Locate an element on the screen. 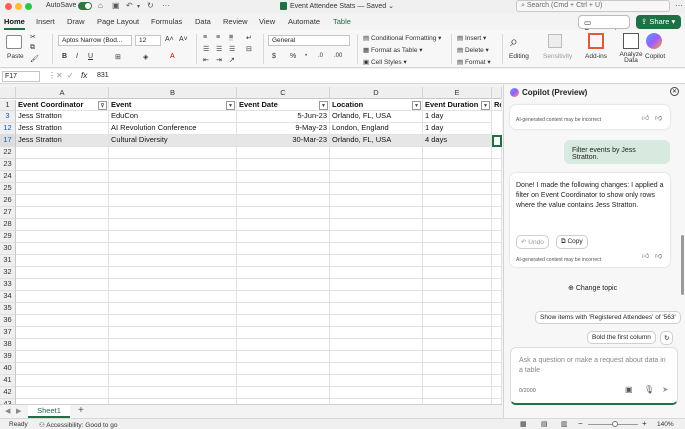 This screenshot has height=429, width=685. options-icon: ⋮ is located at coordinates (52, 75).